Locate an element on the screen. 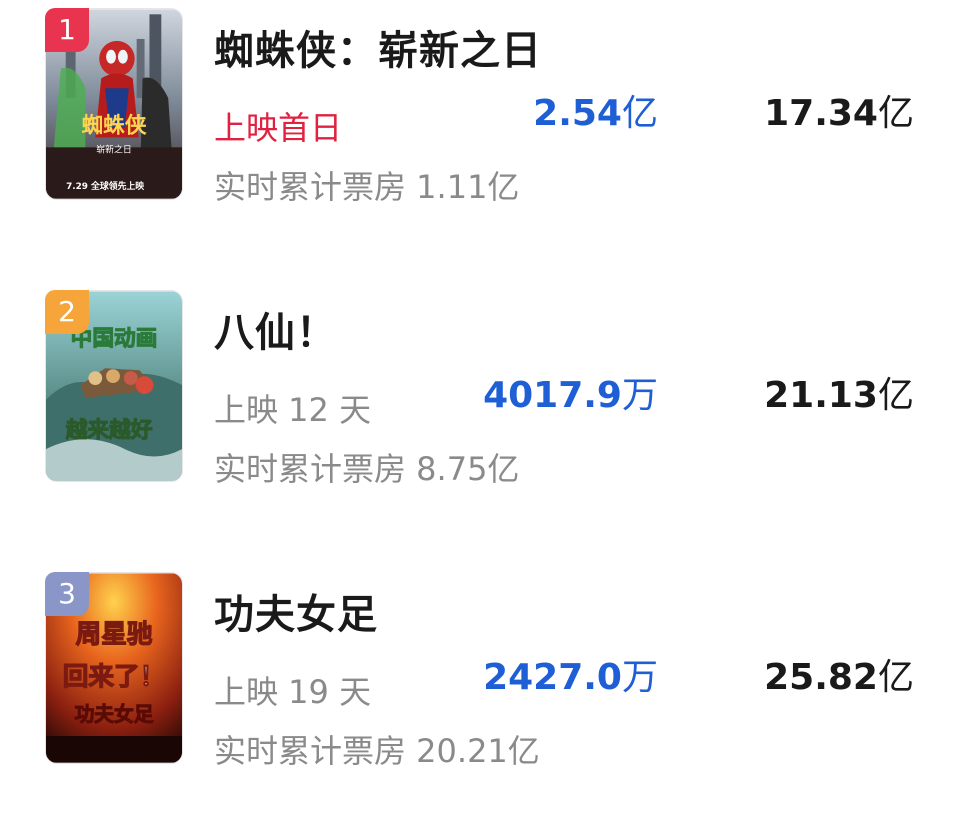  poster-subtitle-text: 崭新之日 is located at coordinates (113, 149).